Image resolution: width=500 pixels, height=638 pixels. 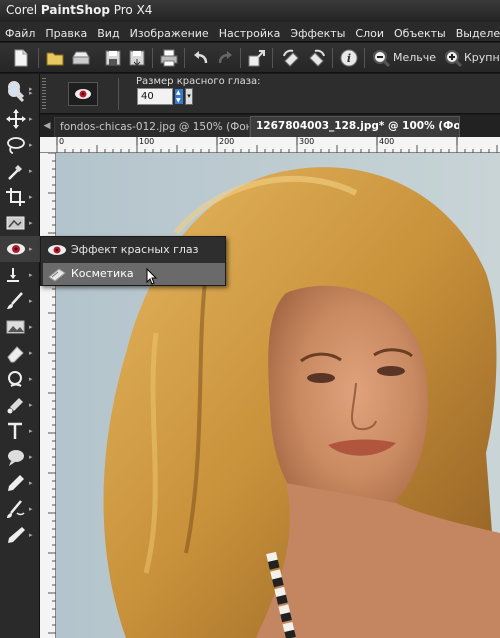 What do you see at coordinates (277, 145) in the screenshot?
I see `horizontal-ruler-ticks` at bounding box center [277, 145].